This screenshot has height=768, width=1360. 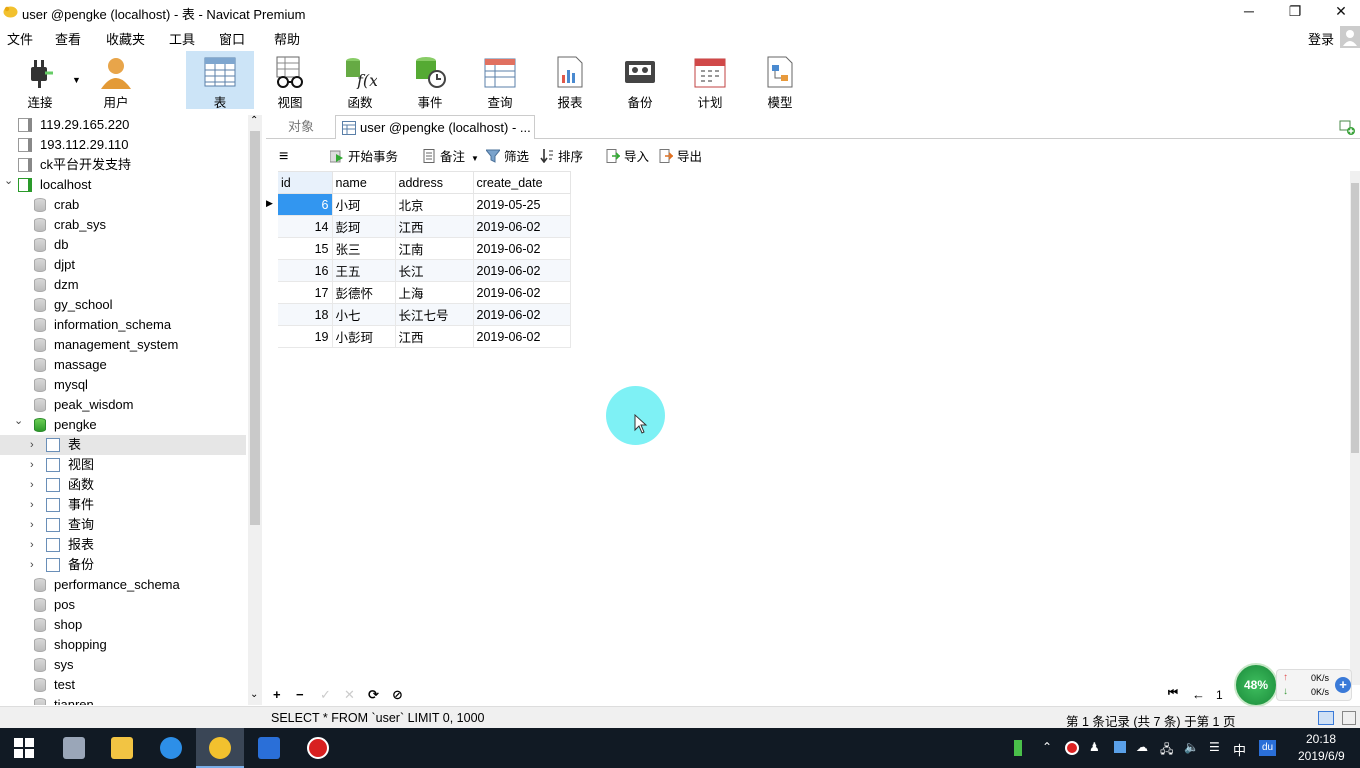 I want to click on start-button, so click(x=24, y=748).